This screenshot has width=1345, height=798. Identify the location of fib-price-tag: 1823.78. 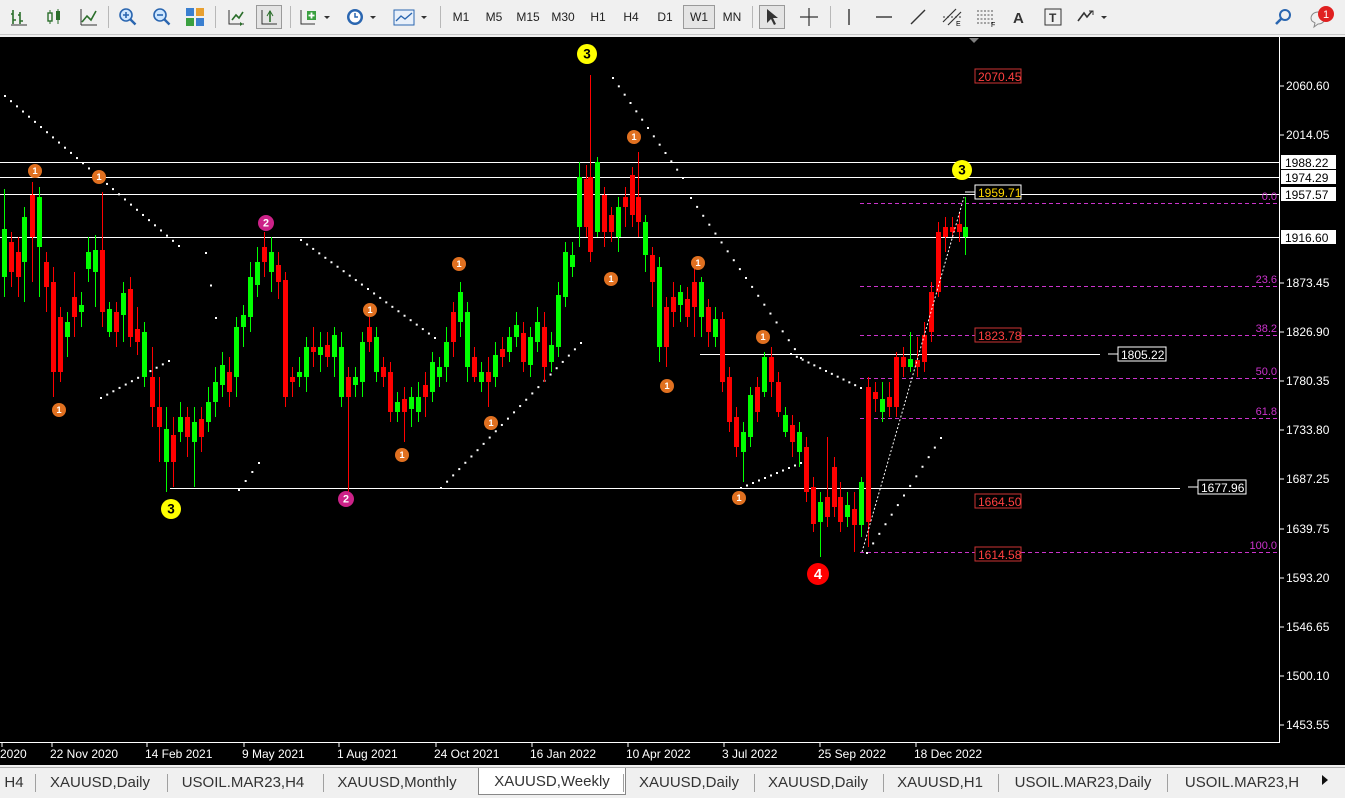
(1000, 336).